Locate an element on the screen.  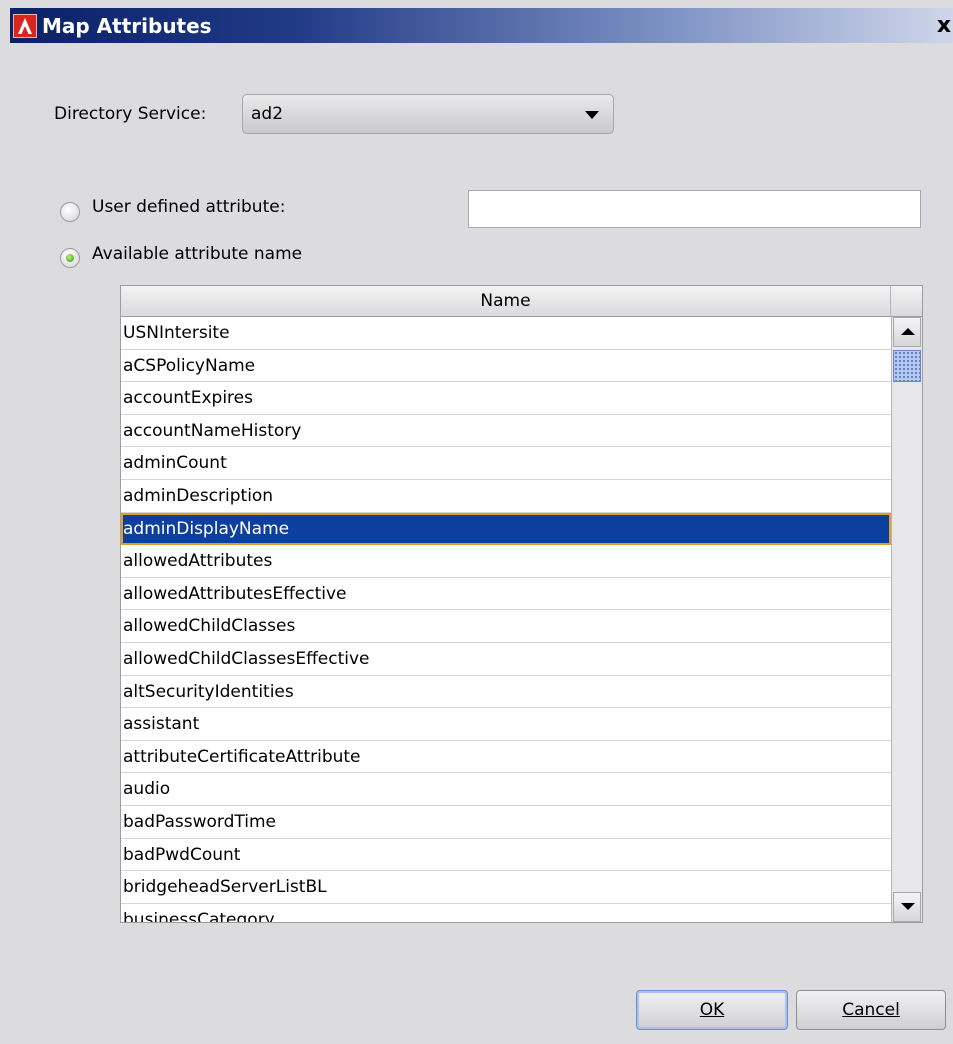
close-icon: x is located at coordinates (944, 25).